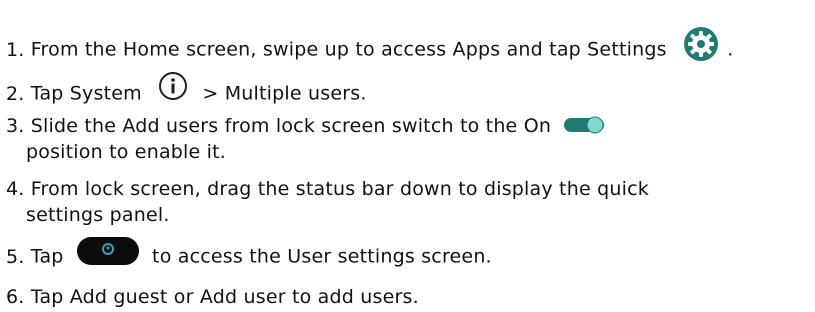 The image size is (815, 312). Describe the element at coordinates (224, 297) in the screenshot. I see `step-text: Tap Add guest or Add user to add users.` at that location.